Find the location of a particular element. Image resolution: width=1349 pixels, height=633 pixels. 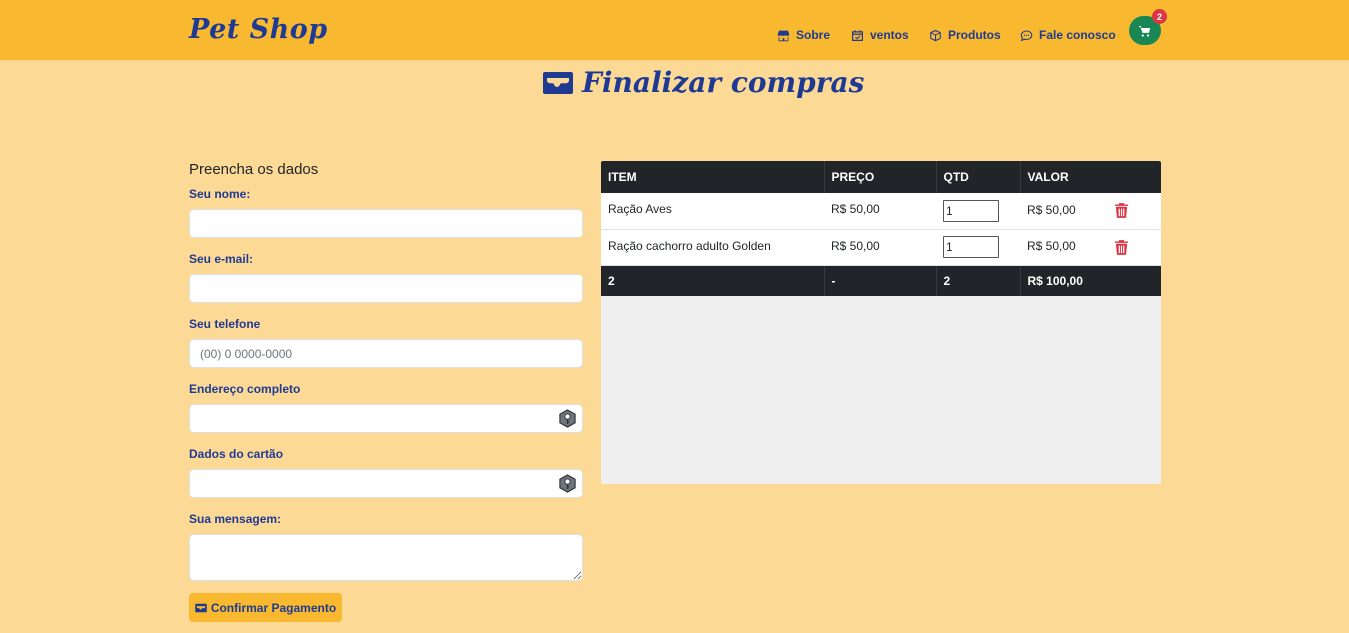

page-title: Finalizar compras is located at coordinates (703, 82).